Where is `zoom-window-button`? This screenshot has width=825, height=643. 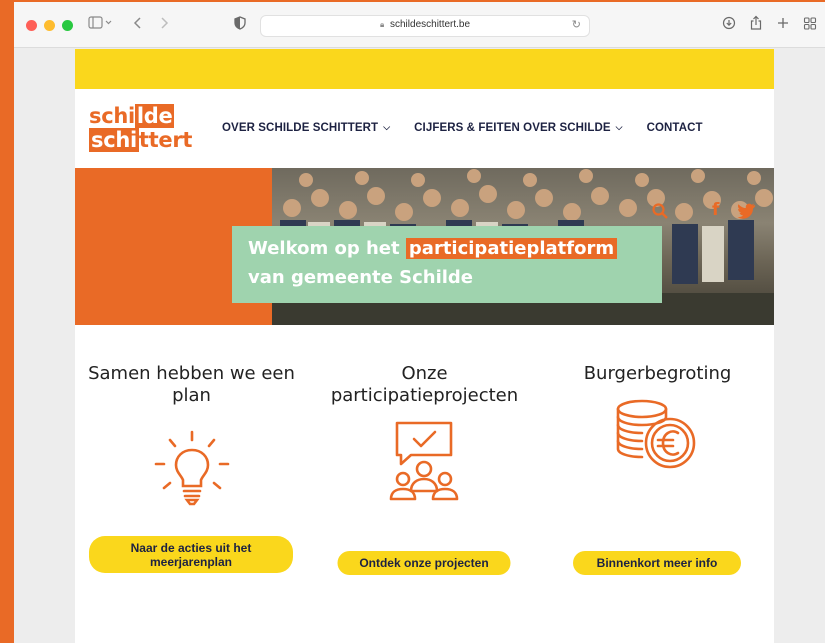 zoom-window-button is located at coordinates (67, 25).